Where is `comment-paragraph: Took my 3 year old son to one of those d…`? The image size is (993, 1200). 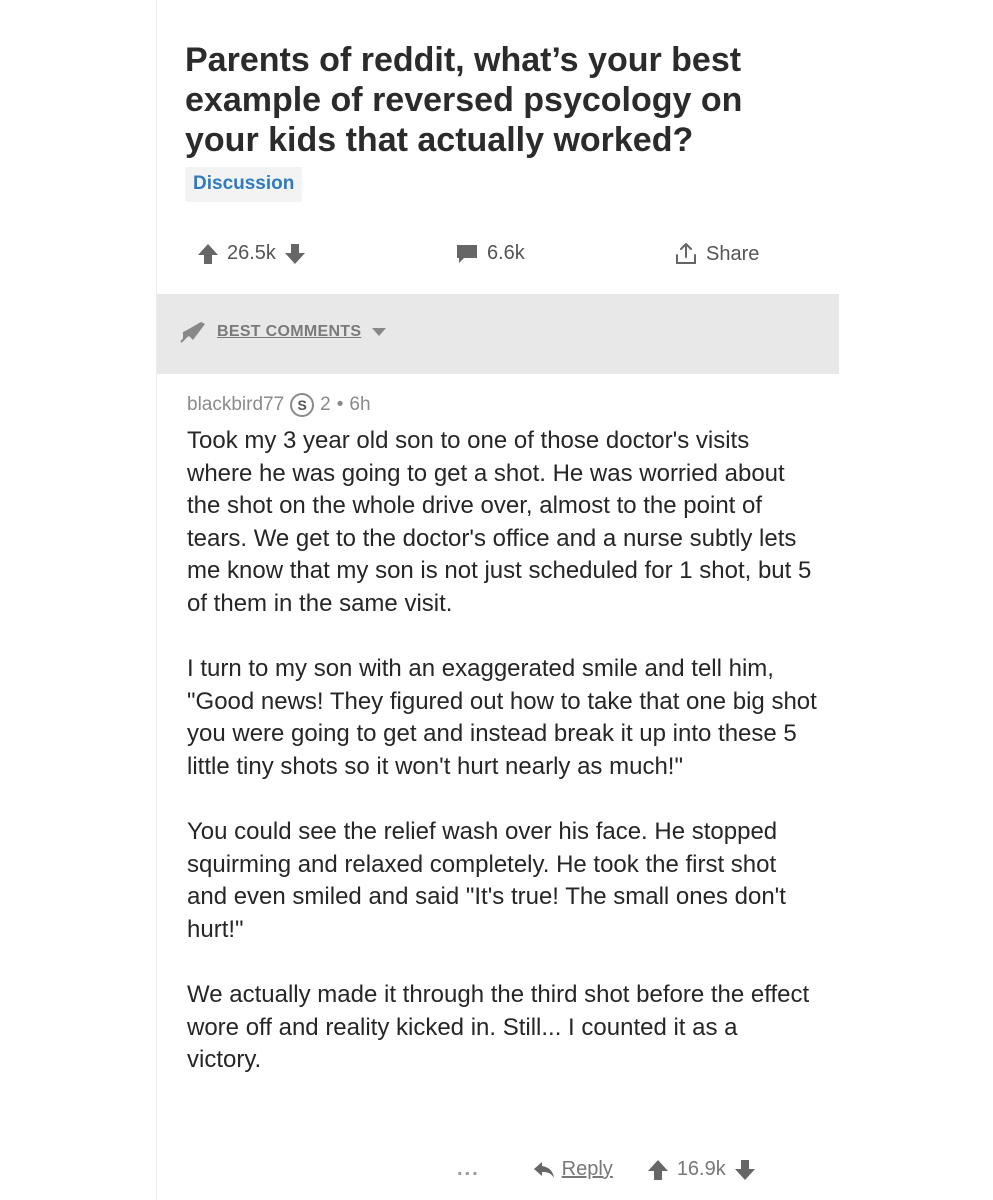
comment-paragraph: Took my 3 year old son to one of those d… is located at coordinates (499, 522).